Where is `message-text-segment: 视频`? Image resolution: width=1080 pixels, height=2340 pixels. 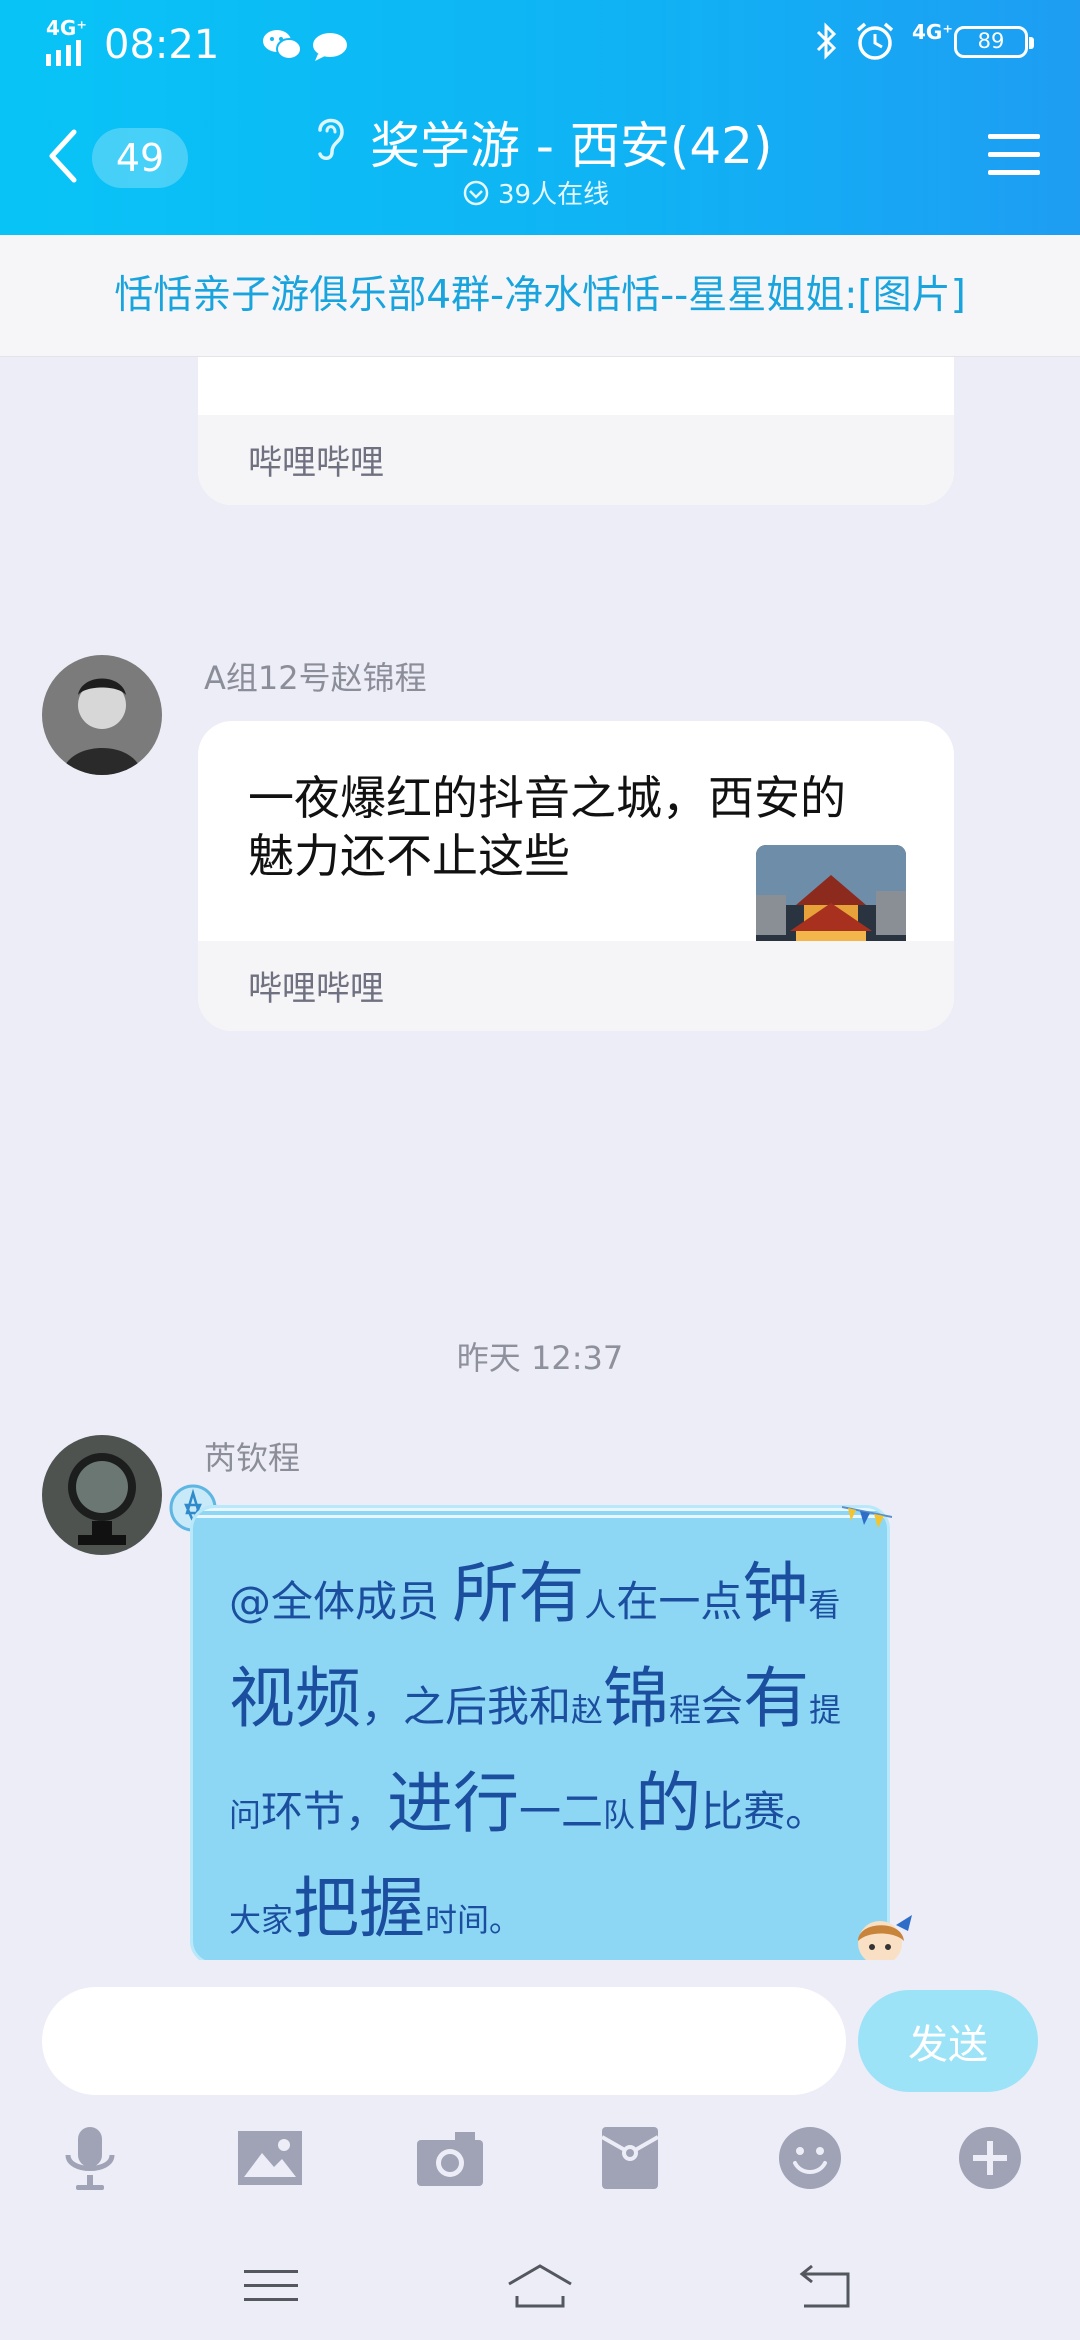
message-text-segment: 视频 is located at coordinates (295, 1698).